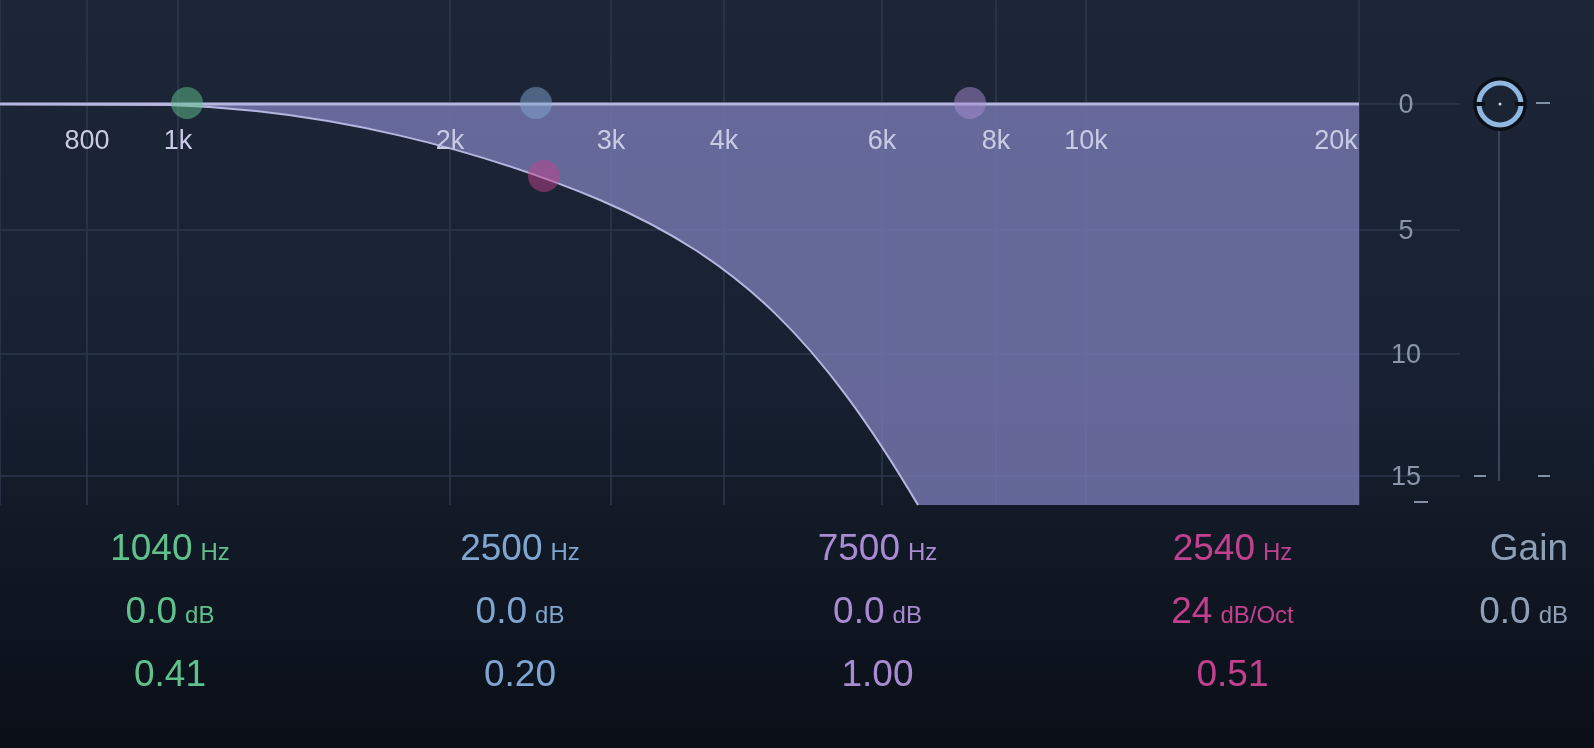 This screenshot has height=748, width=1594. I want to click on db-label: 5, so click(1406, 230).